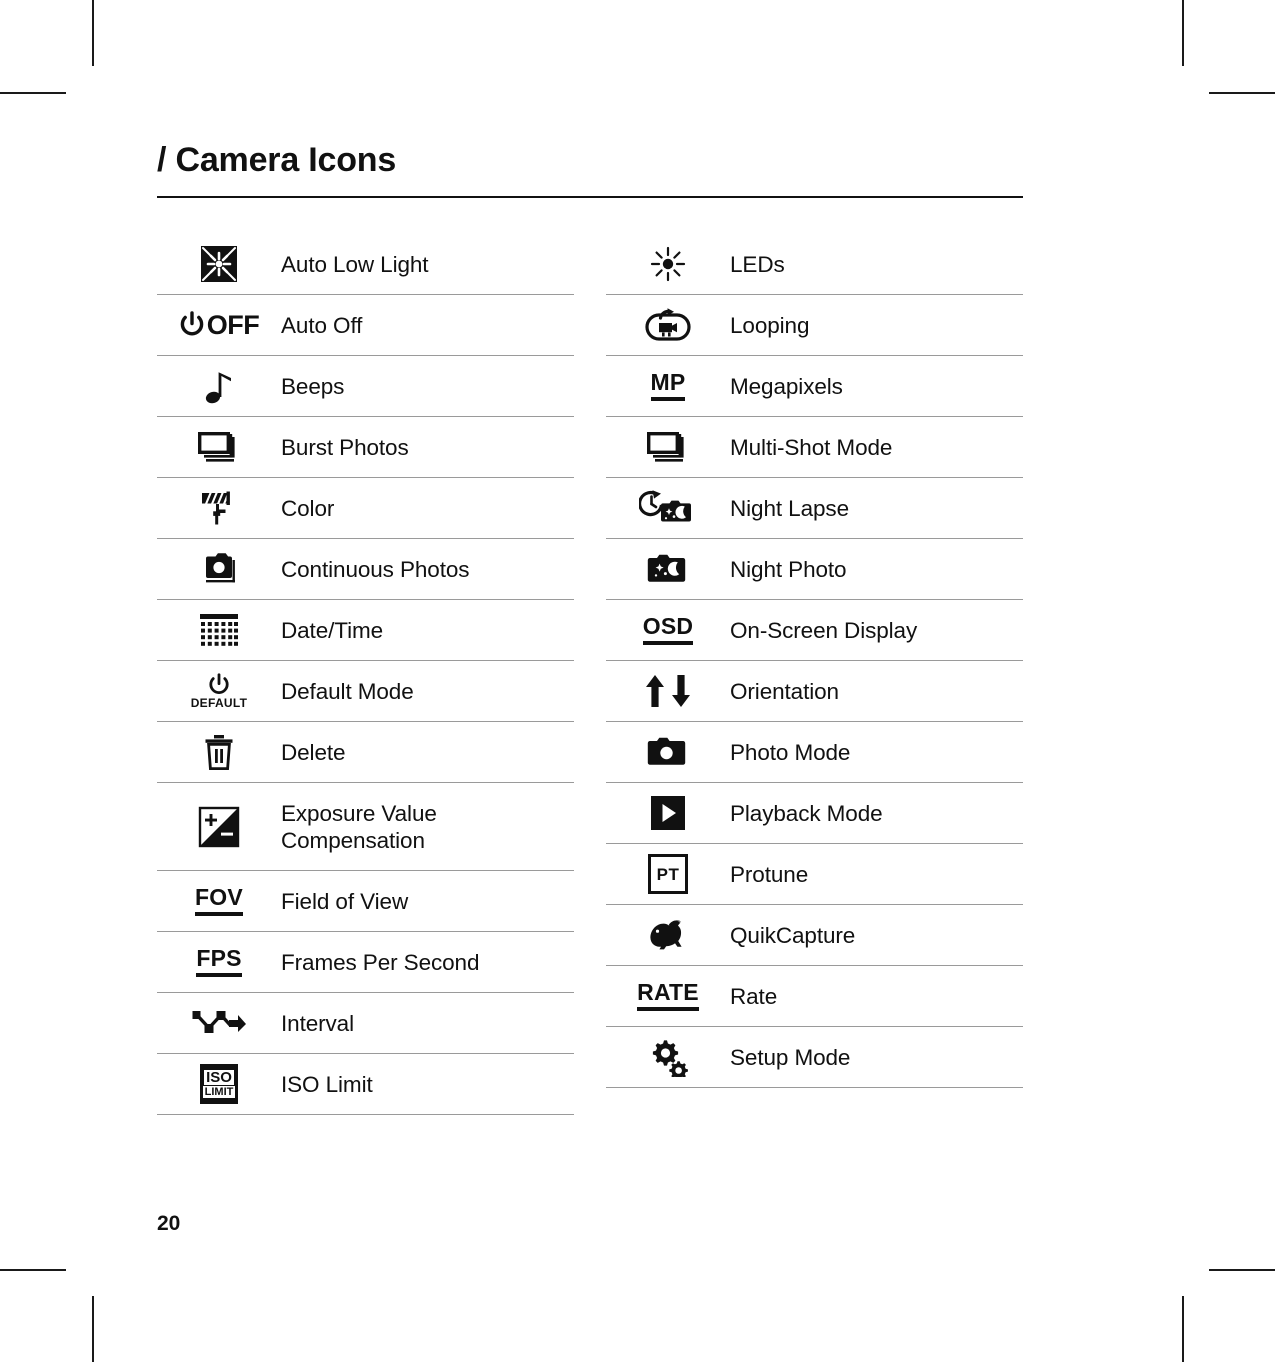 The height and width of the screenshot is (1362, 1275). What do you see at coordinates (219, 386) in the screenshot?
I see `beeps-icon` at bounding box center [219, 386].